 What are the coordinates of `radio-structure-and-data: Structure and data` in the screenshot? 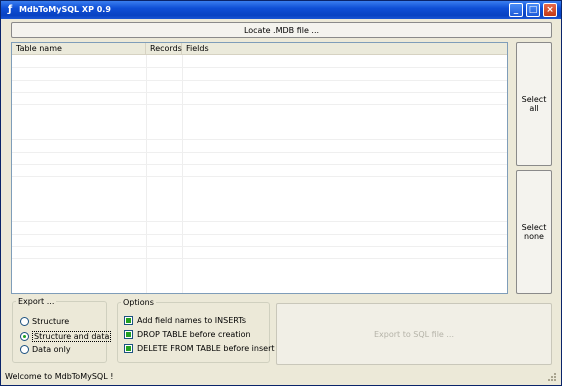 It's located at (66, 336).